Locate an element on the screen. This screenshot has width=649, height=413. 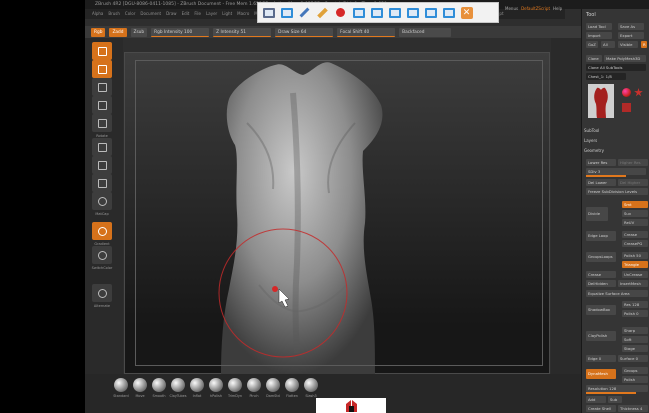
surface-slider: Surface 0 is located at coordinates (633, 358).